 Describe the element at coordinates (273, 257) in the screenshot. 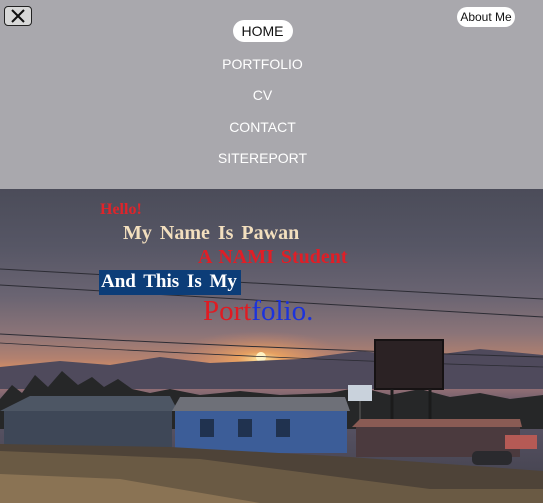

I see `role-text: A NAMI Student` at that location.